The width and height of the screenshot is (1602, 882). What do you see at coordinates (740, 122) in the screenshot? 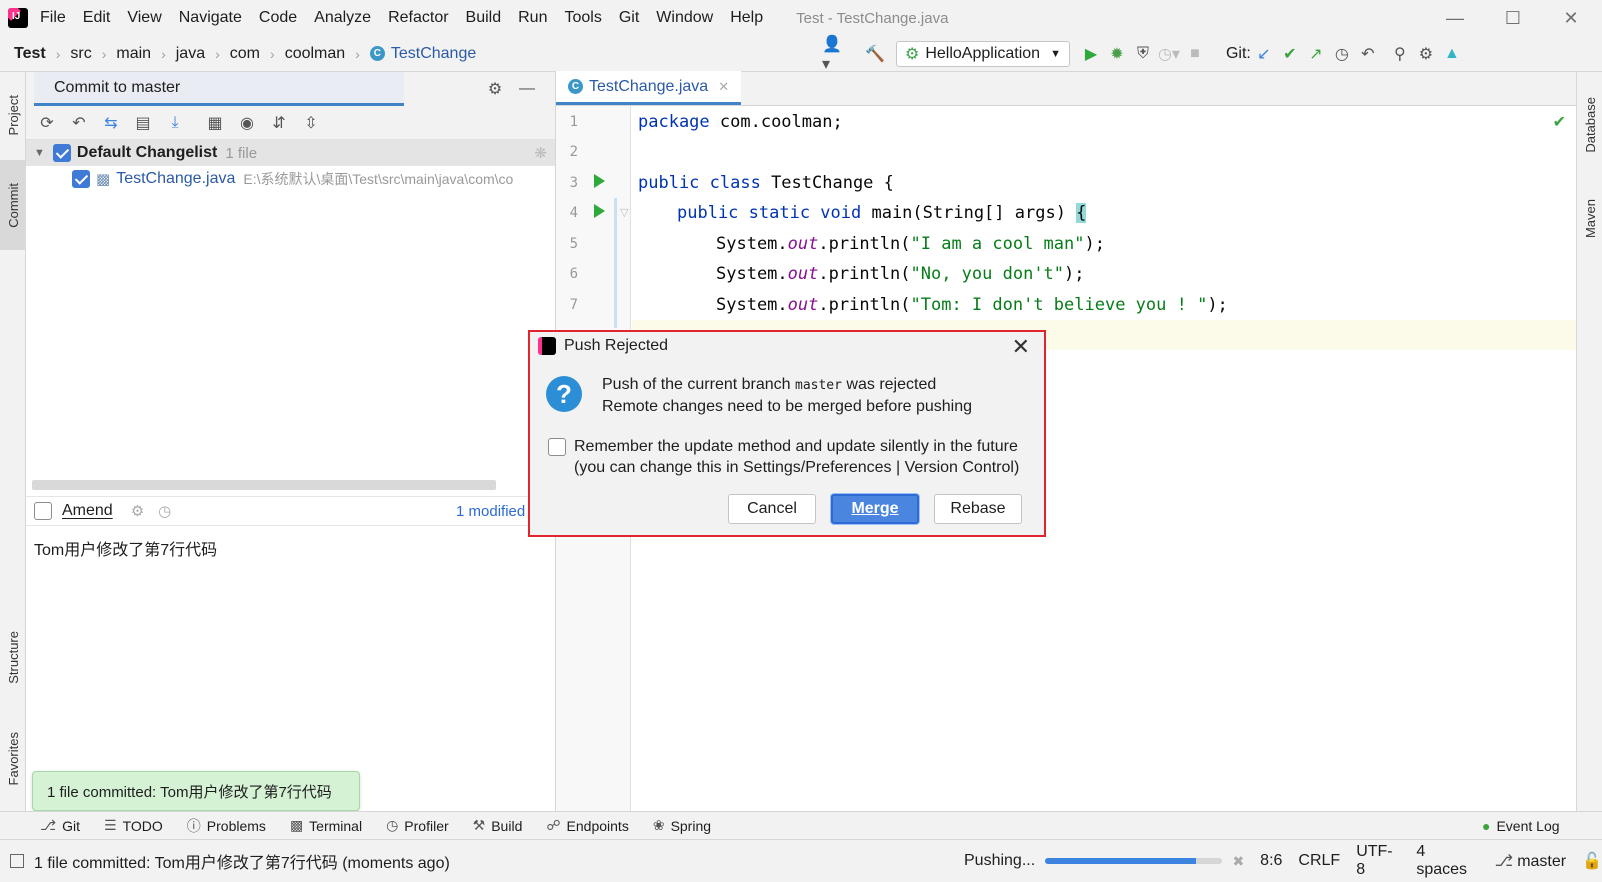
I see `code-line-1: package com.coolman;` at bounding box center [740, 122].